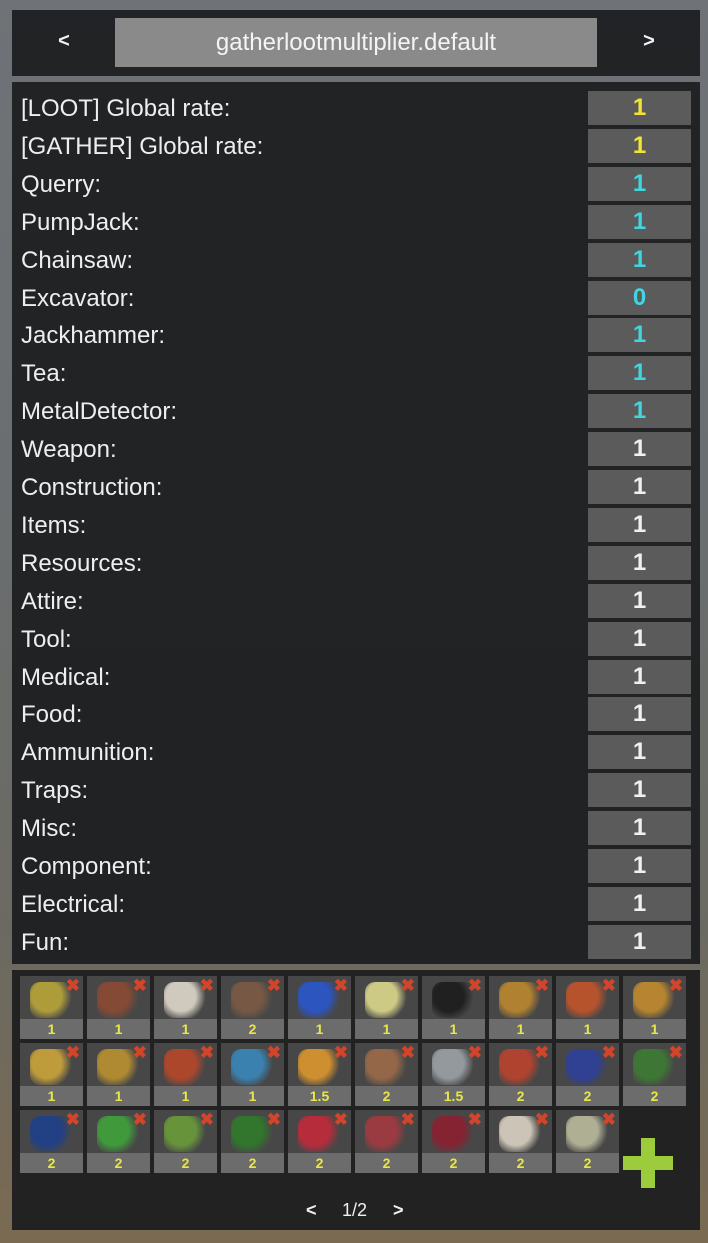 The width and height of the screenshot is (708, 1243). What do you see at coordinates (319, 1096) in the screenshot?
I see `item-multiplier: 1.5` at bounding box center [319, 1096].